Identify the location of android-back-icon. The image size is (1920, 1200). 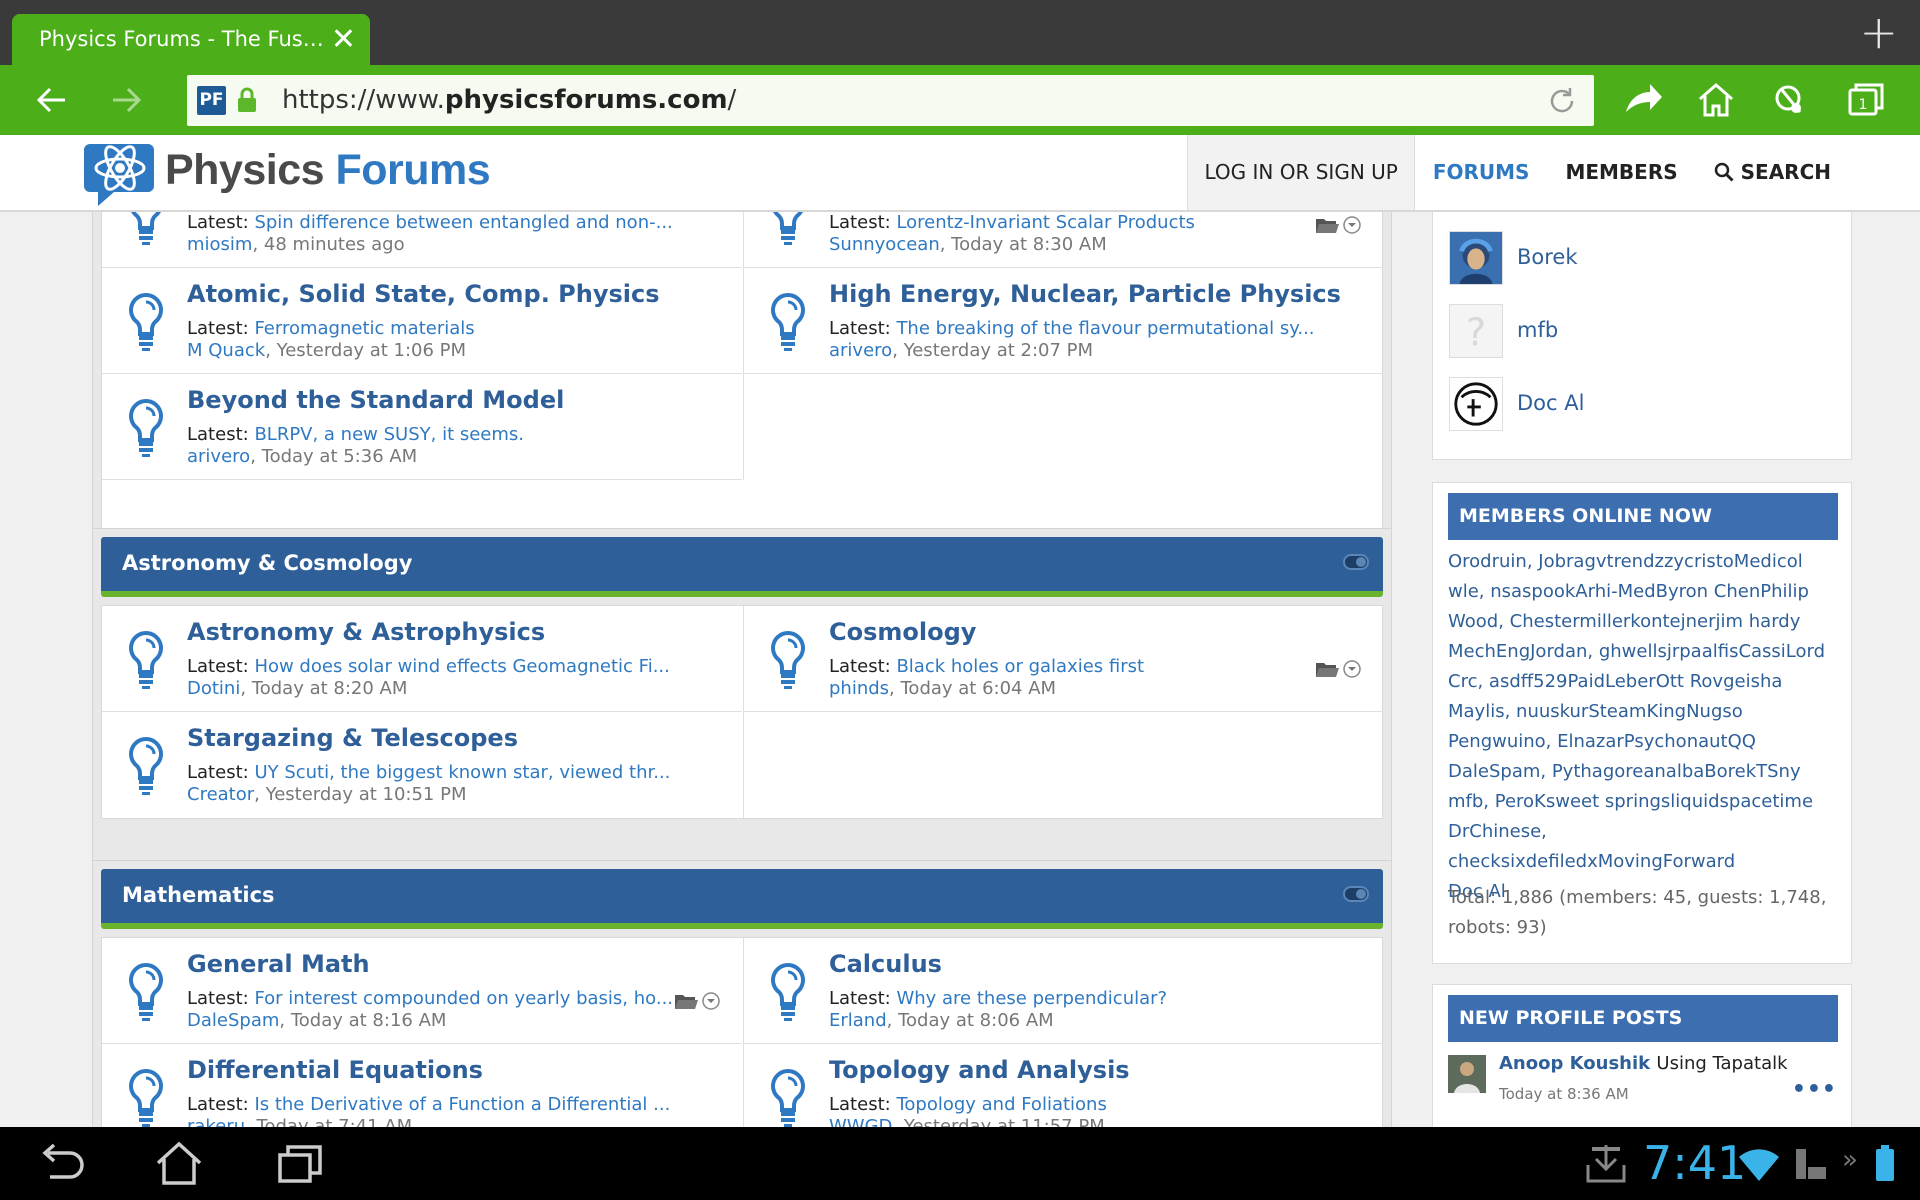
(61, 1163).